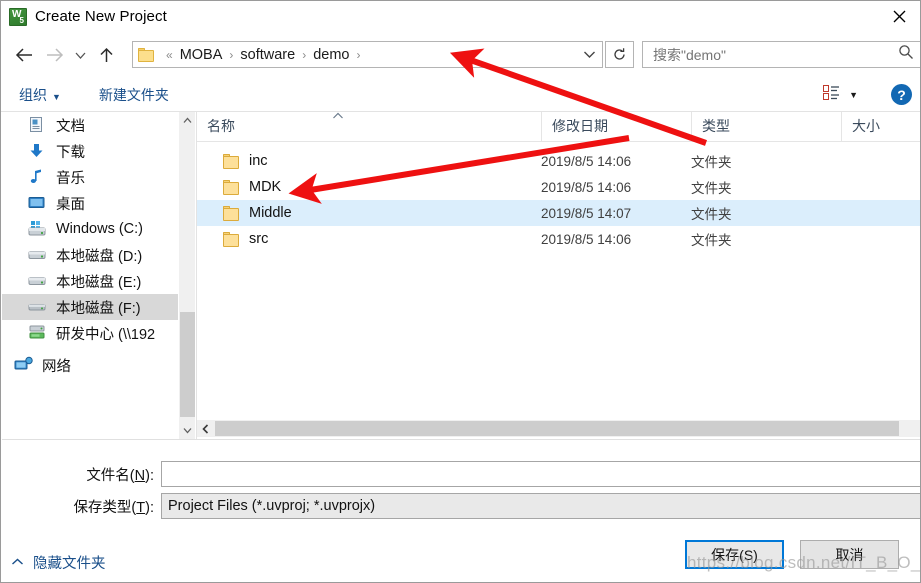  Describe the element at coordinates (259, 239) in the screenshot. I see `file-name-label: src` at that location.